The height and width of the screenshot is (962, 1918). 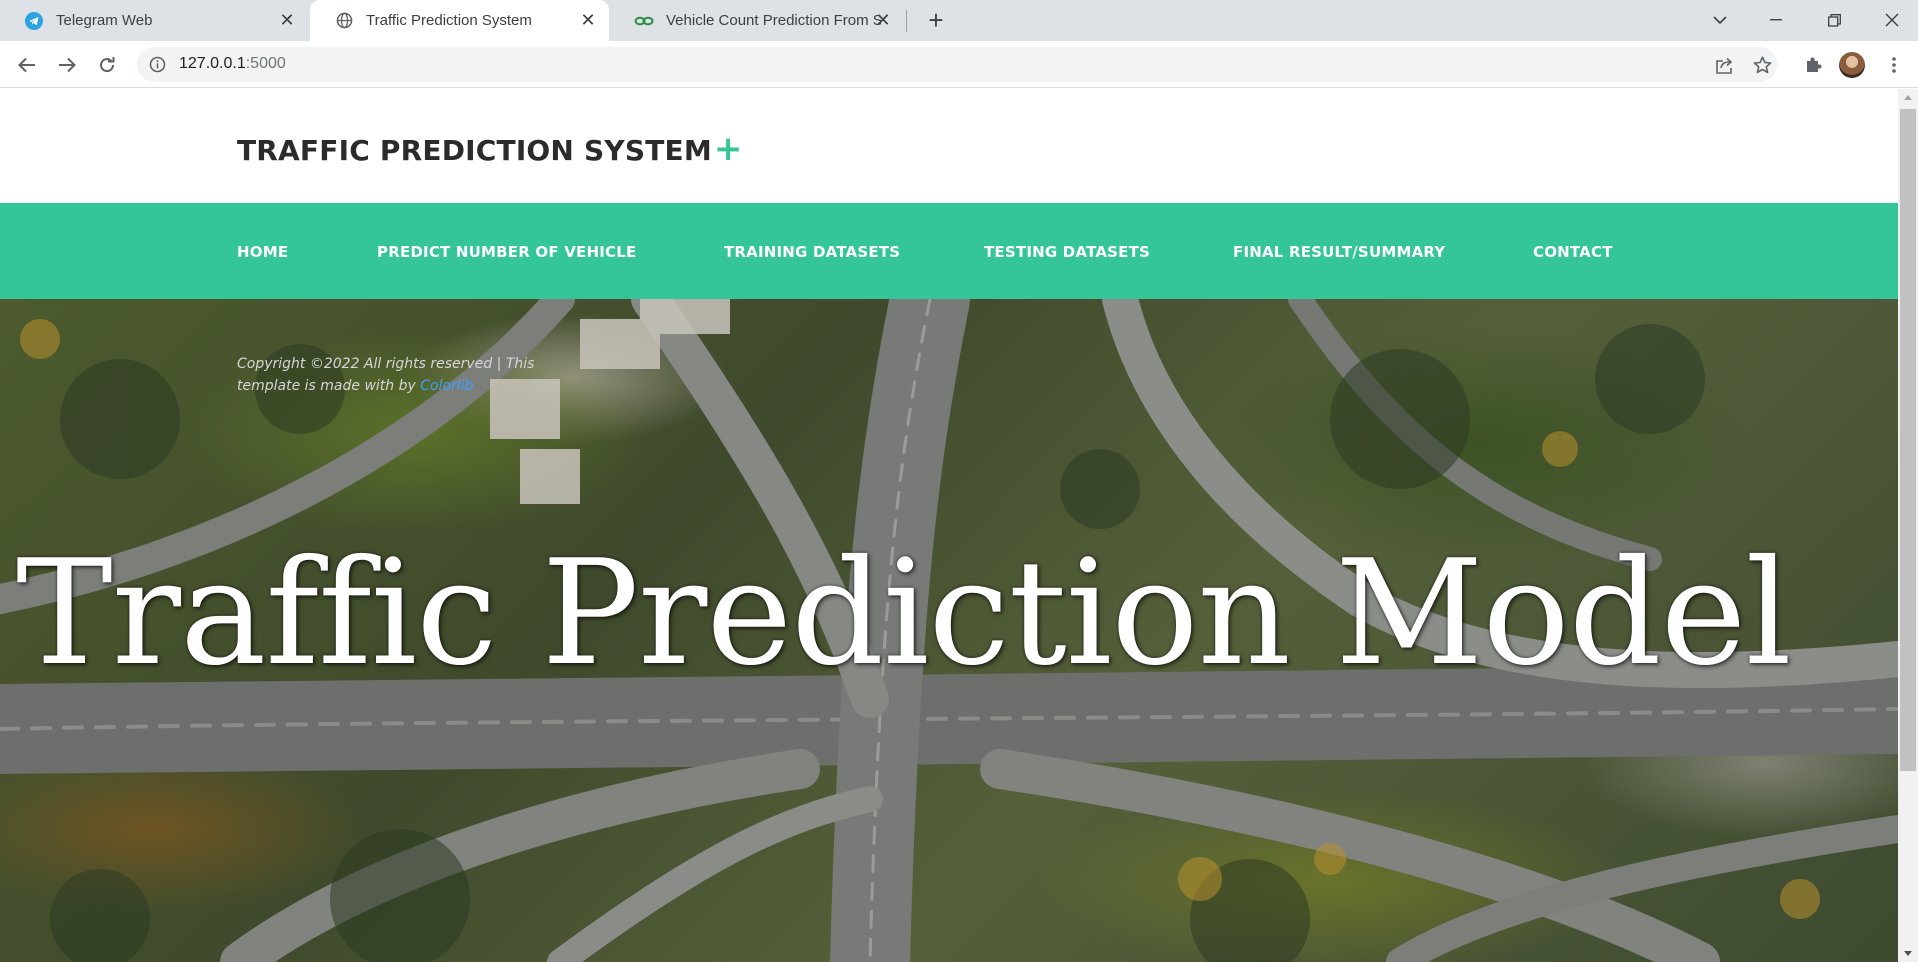 What do you see at coordinates (1852, 65) in the screenshot?
I see `profile-avatar` at bounding box center [1852, 65].